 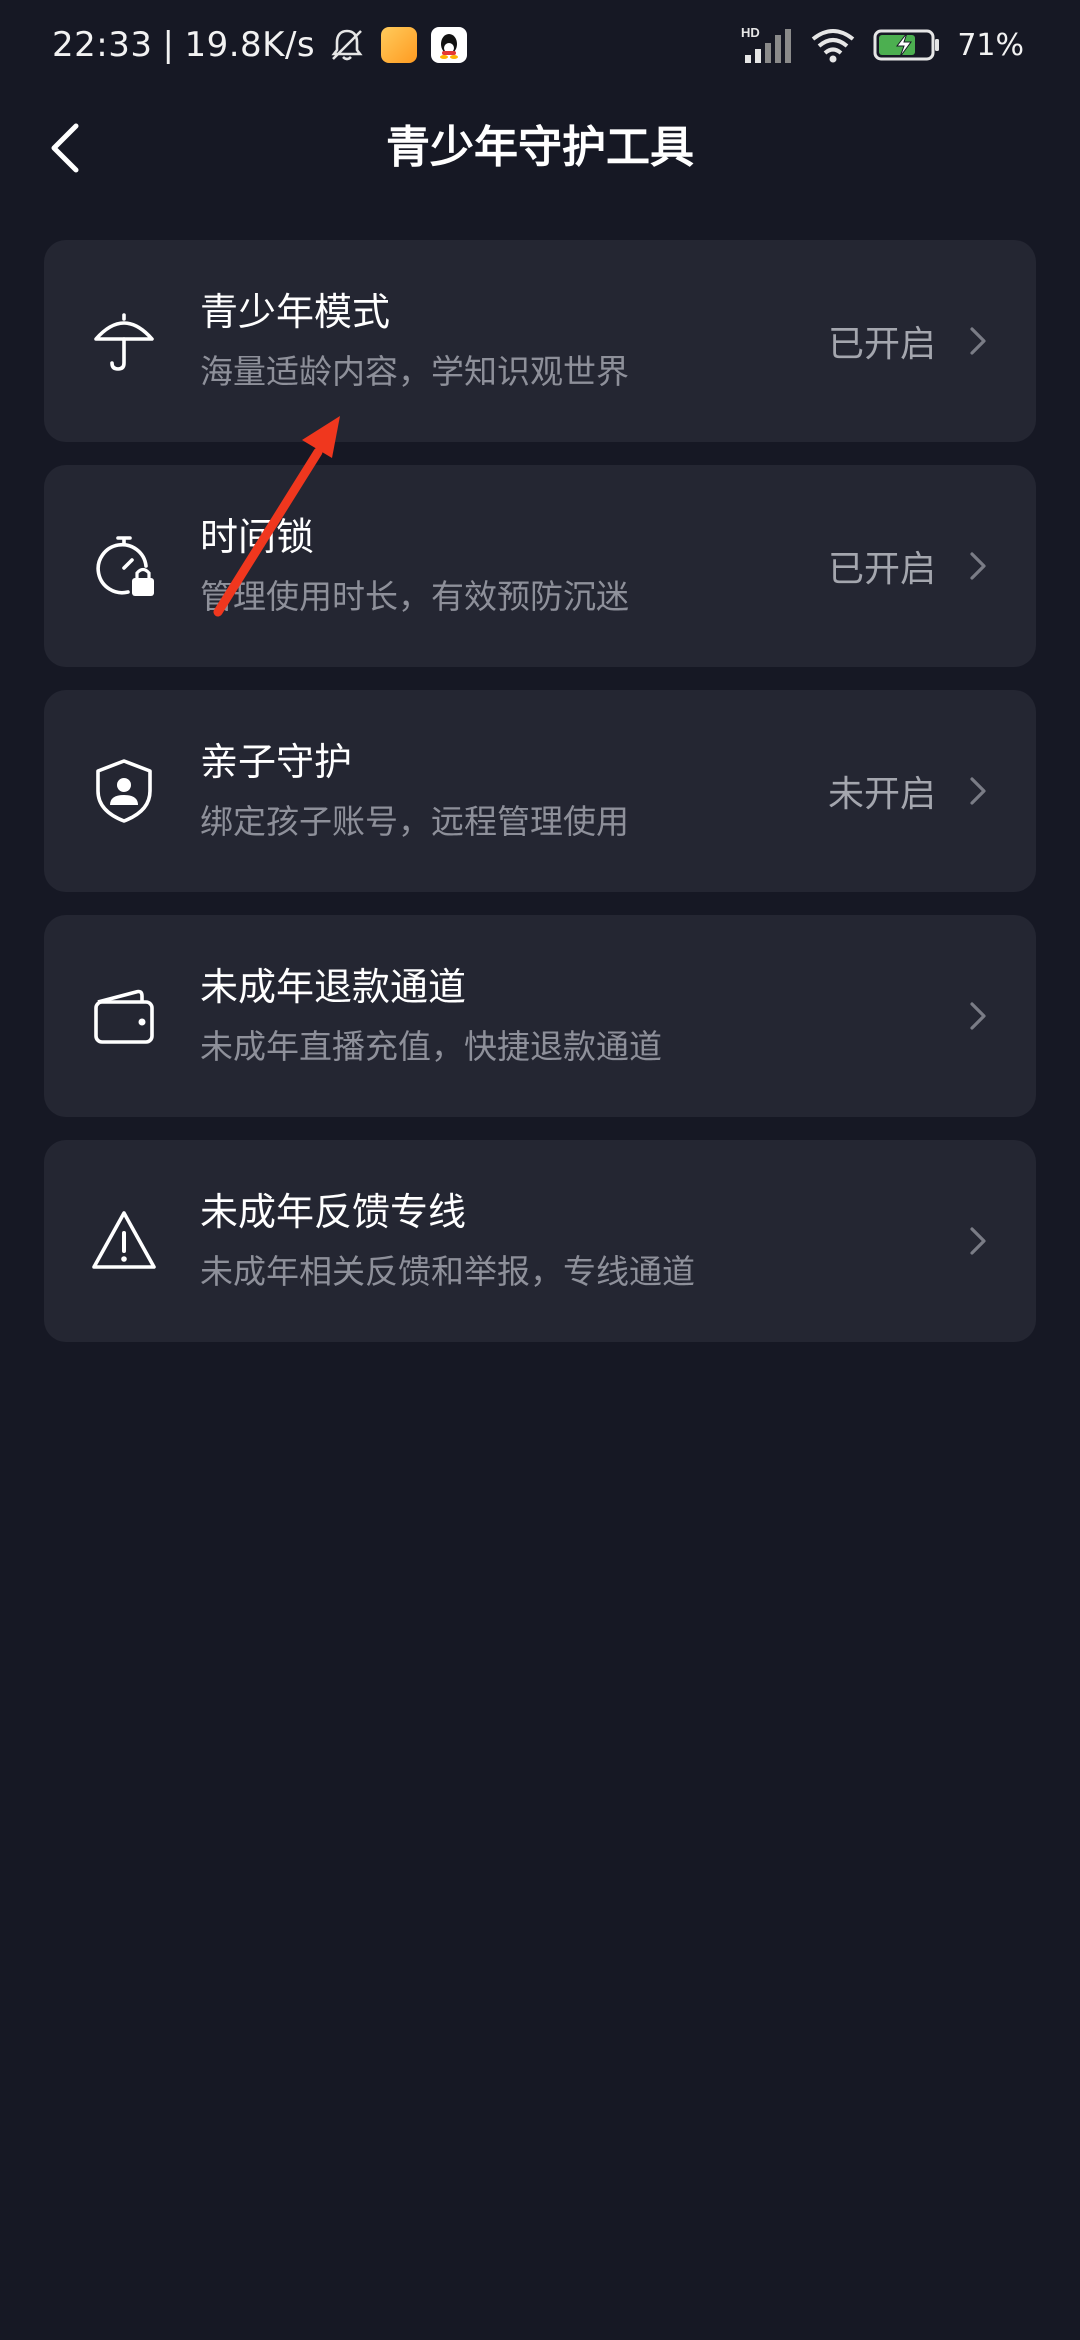 I want to click on status-right: HD 71%, so click(x=882, y=45).